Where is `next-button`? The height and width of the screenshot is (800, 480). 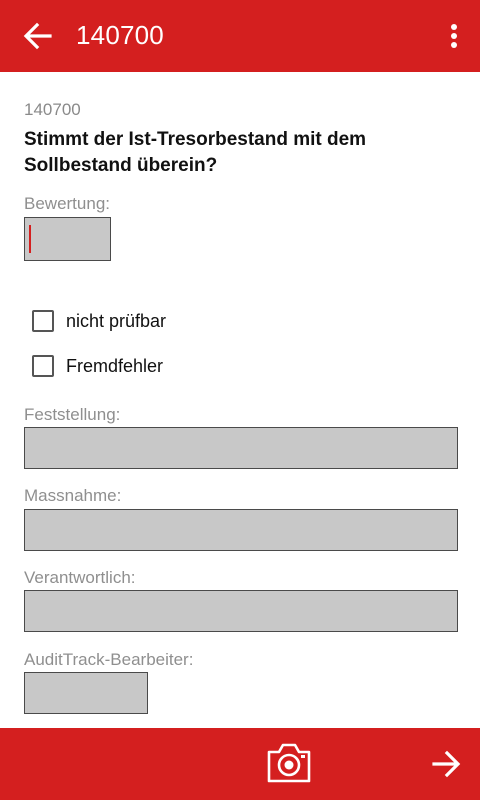 next-button is located at coordinates (446, 764).